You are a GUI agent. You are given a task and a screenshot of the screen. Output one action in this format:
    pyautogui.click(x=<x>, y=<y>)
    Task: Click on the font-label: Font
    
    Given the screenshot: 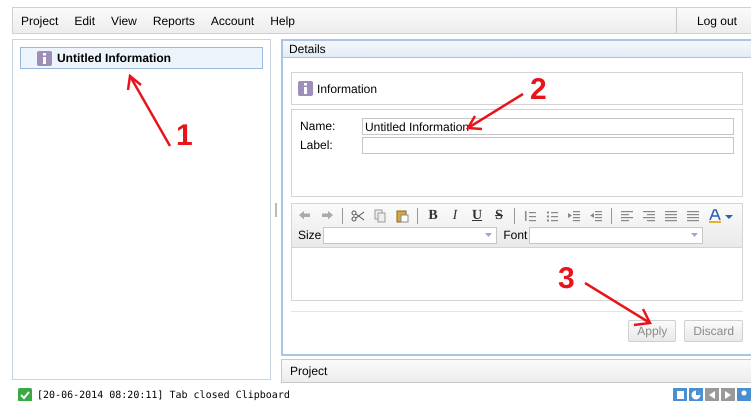 What is the action you would take?
    pyautogui.click(x=515, y=235)
    